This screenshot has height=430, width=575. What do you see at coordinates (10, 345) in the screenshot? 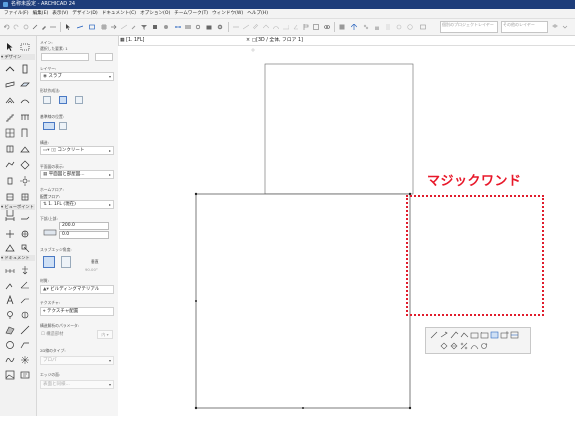
I see `circle-tool-icon` at bounding box center [10, 345].